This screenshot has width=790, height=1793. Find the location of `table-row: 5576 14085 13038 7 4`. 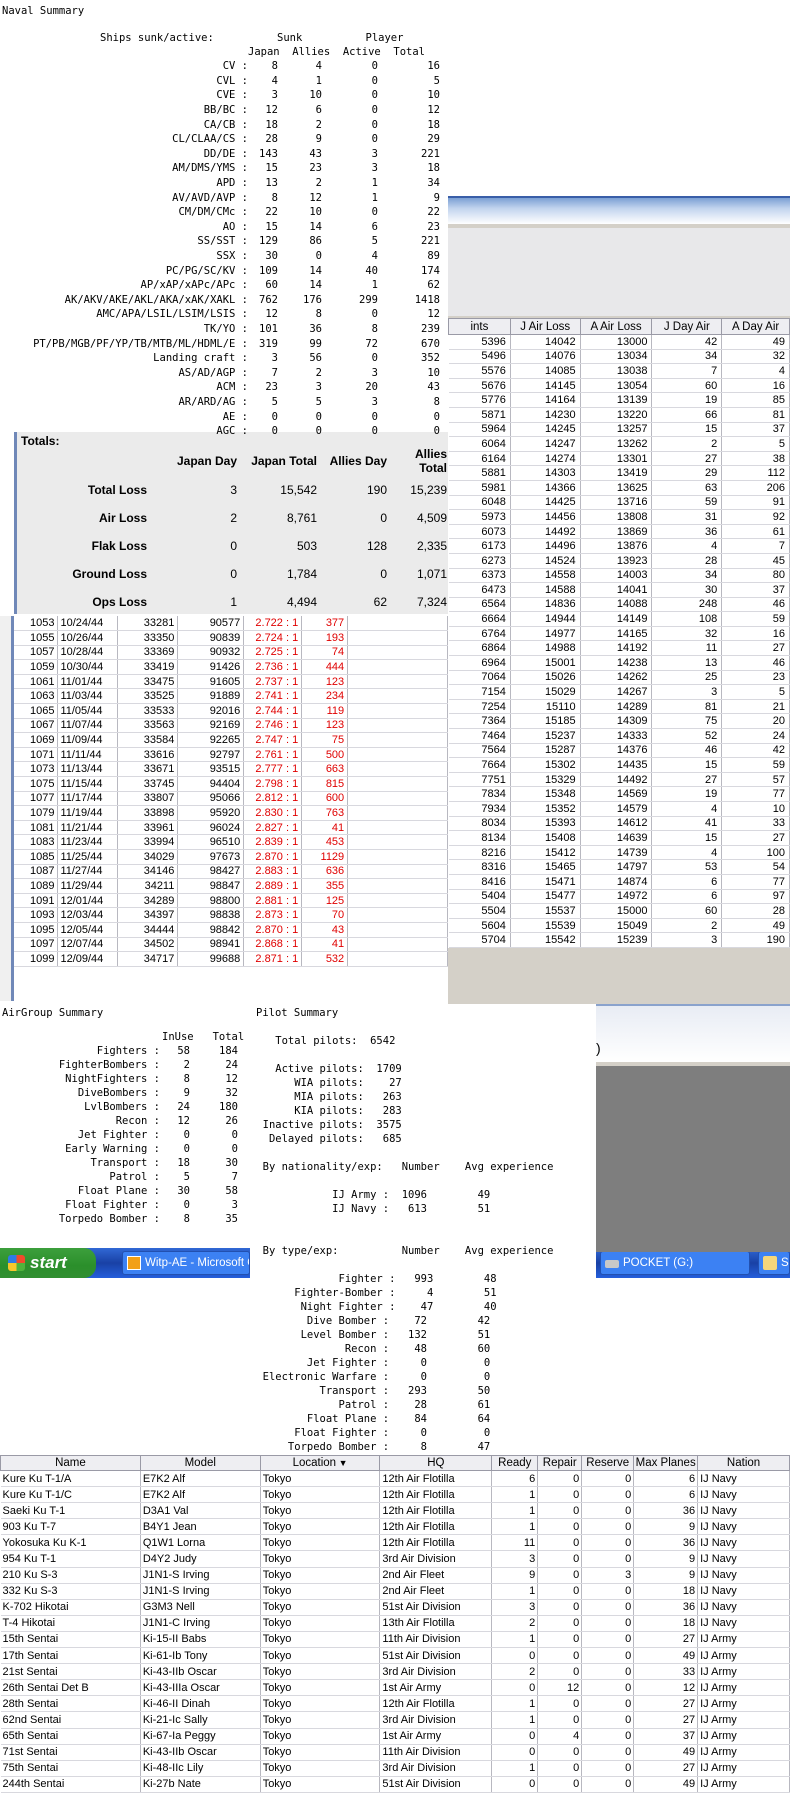

table-row: 5576 14085 13038 7 4 is located at coordinates (619, 371).